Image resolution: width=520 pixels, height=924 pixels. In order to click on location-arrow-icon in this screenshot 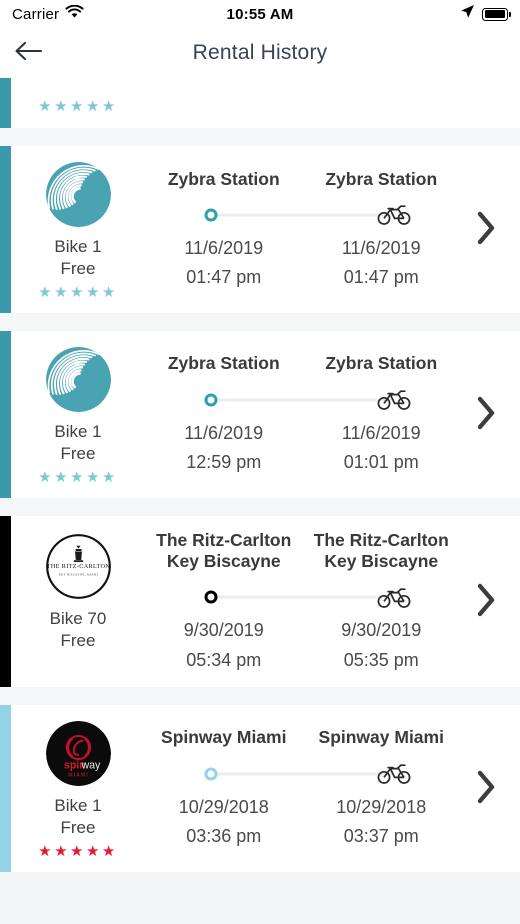, I will do `click(467, 14)`.